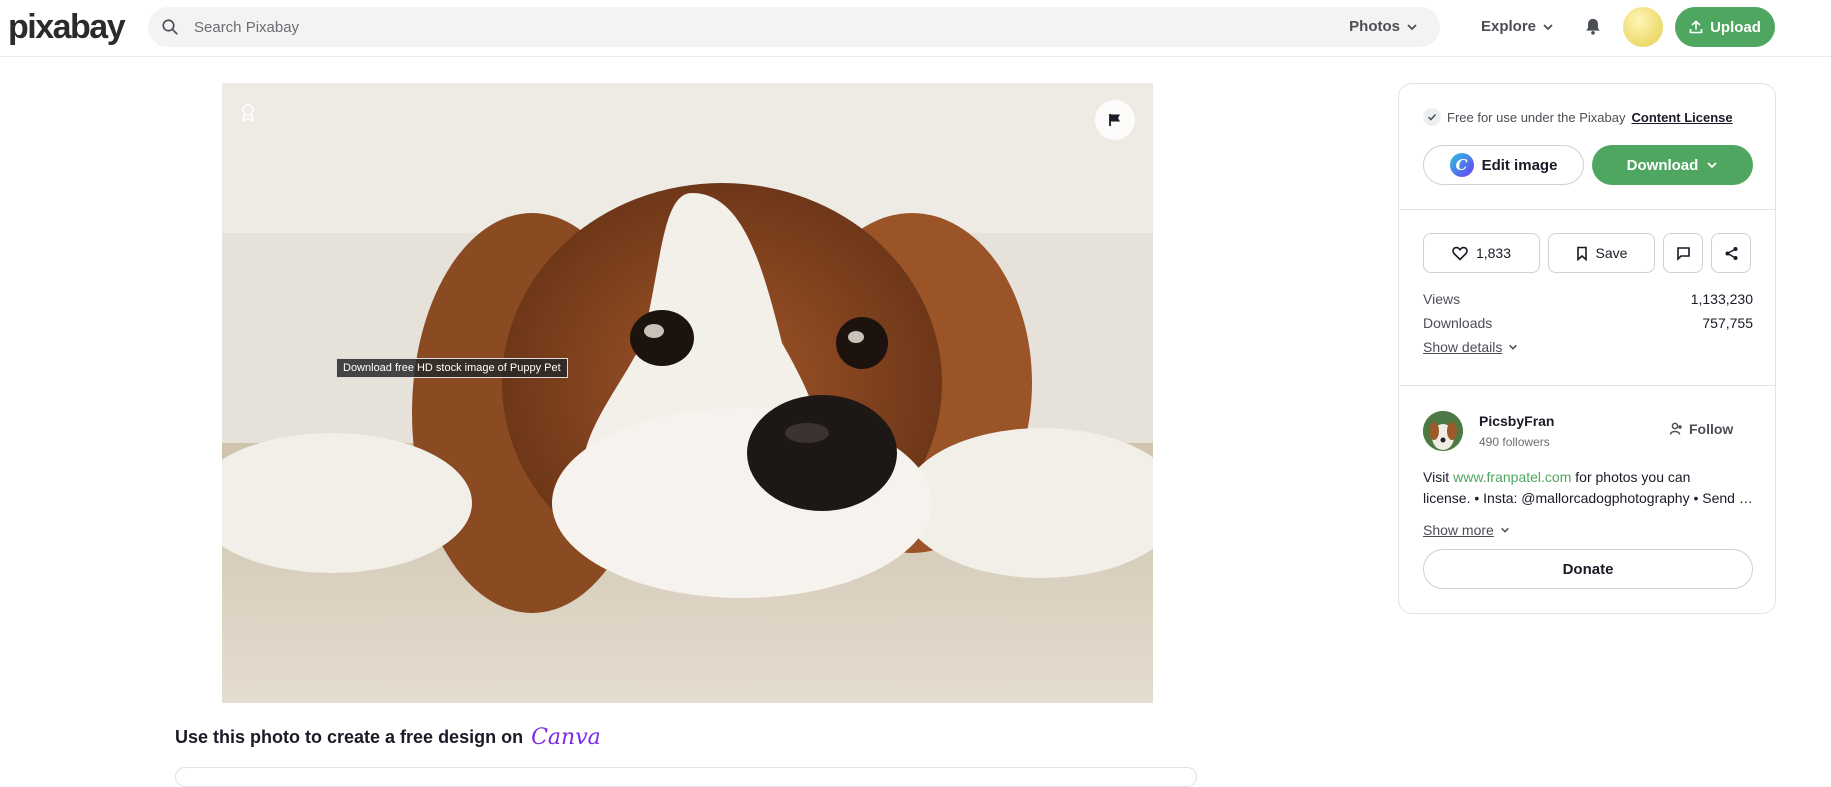 This screenshot has height=787, width=1831. Describe the element at coordinates (1516, 421) in the screenshot. I see `author-name: PicsbyFran` at that location.